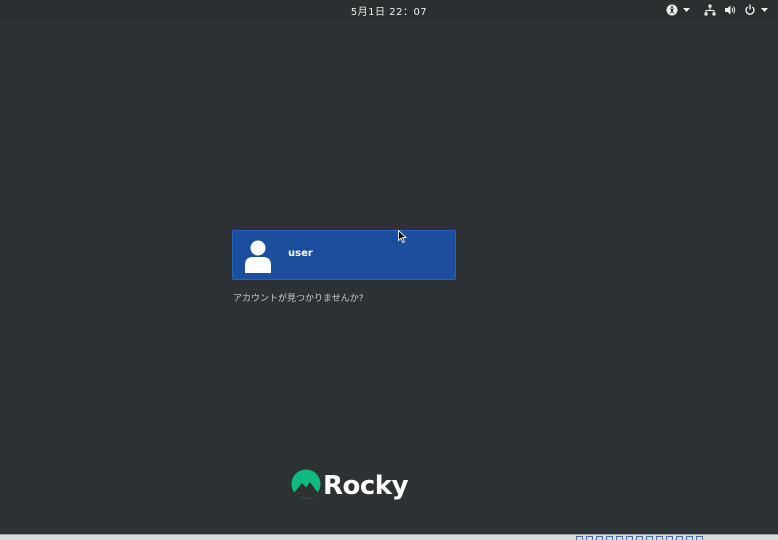 The image size is (778, 540). I want to click on accessibility-icon, so click(672, 10).